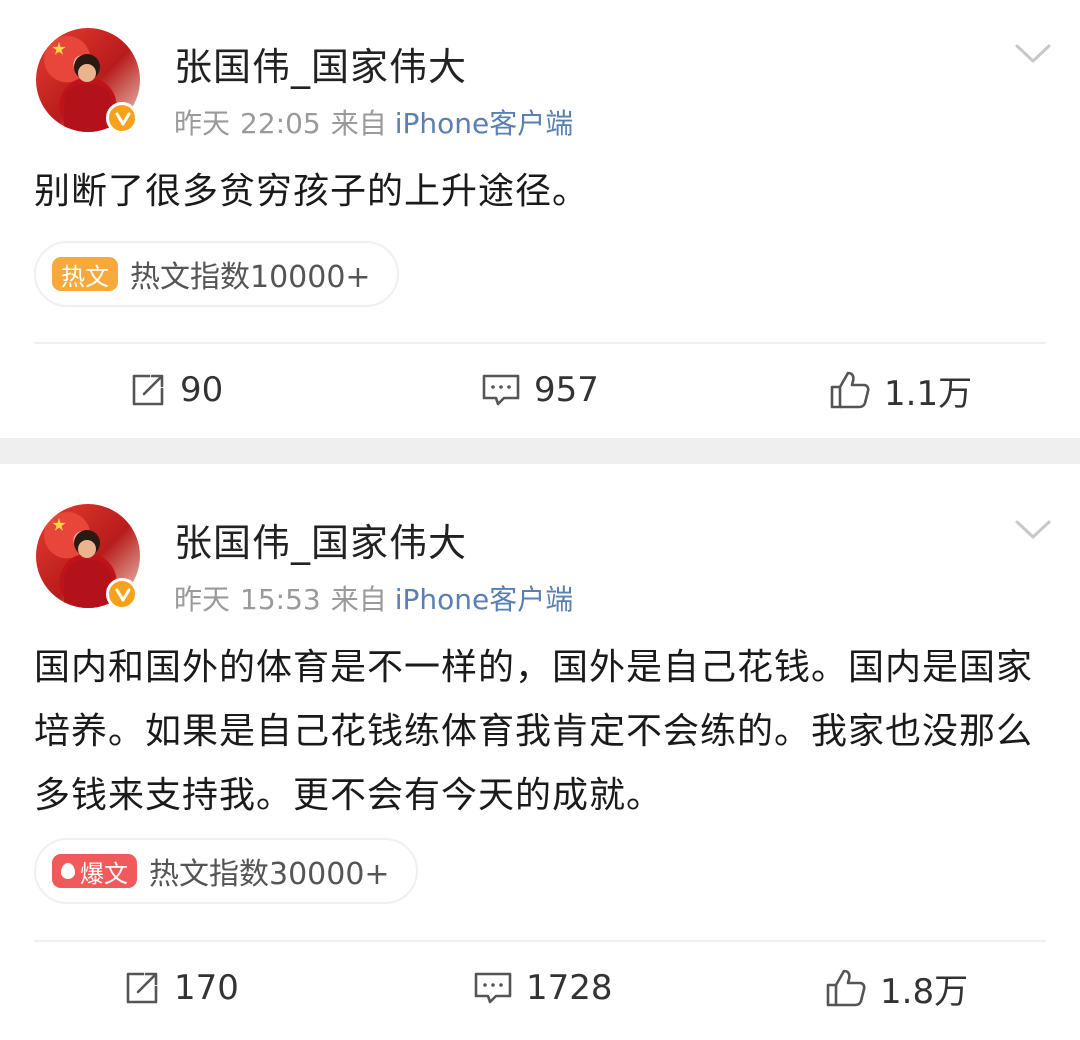 The width and height of the screenshot is (1080, 1040). Describe the element at coordinates (280, 599) in the screenshot. I see `post-time: 15:53` at that location.